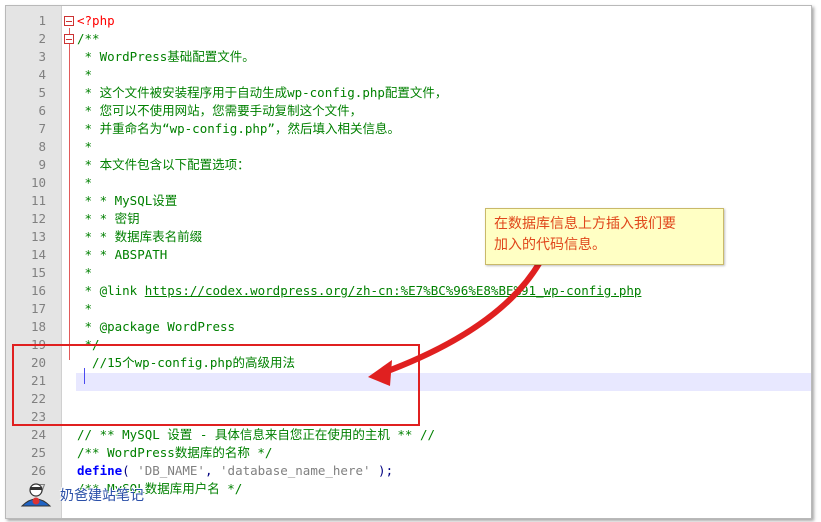 The image size is (821, 522). I want to click on watermark: 奶爸建站笔记, so click(80, 495).